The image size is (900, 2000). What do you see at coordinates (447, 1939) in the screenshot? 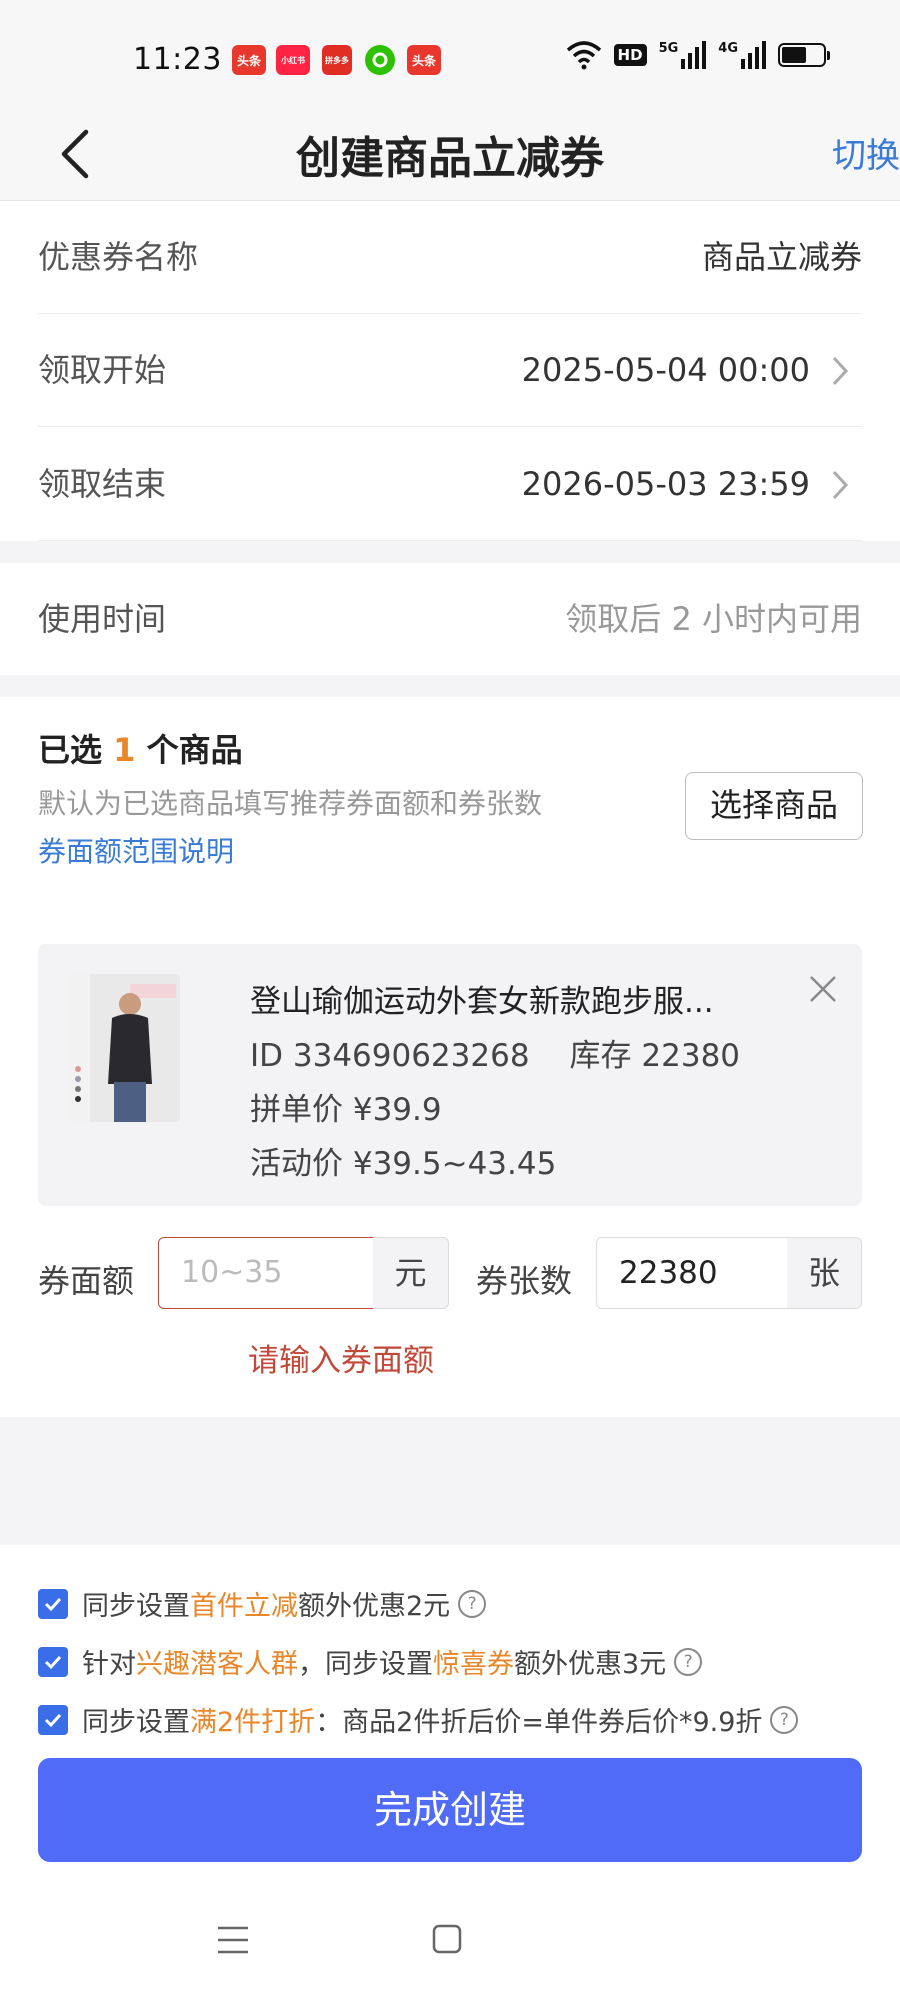
I see `home-square-icon` at bounding box center [447, 1939].